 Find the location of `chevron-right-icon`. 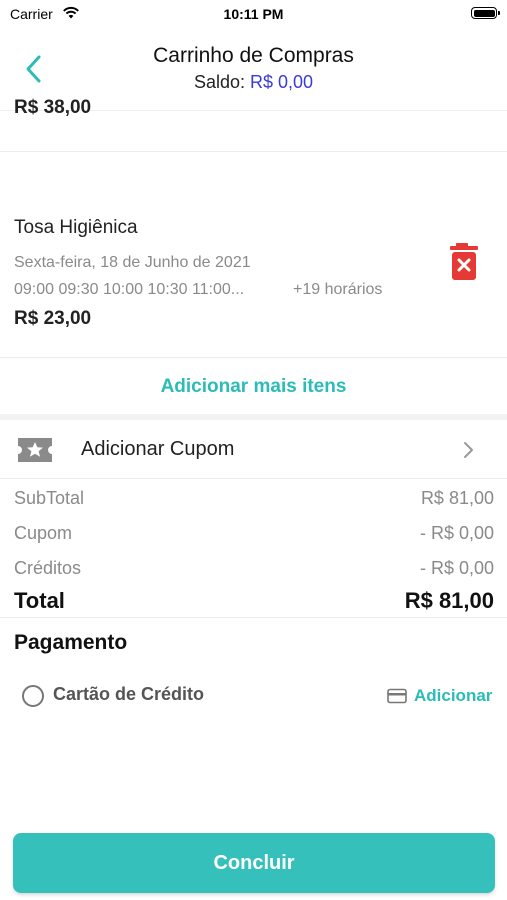

chevron-right-icon is located at coordinates (469, 452).